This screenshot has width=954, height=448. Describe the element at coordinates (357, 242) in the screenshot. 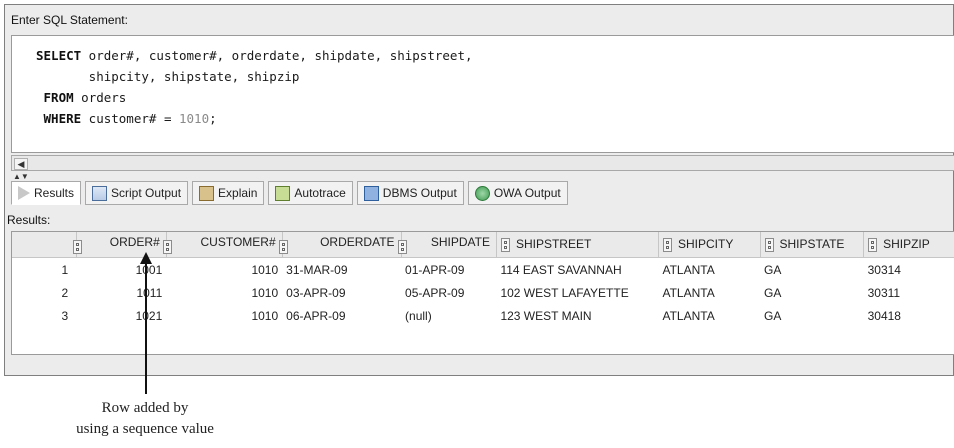

I see `column-header-label: ORDERDATE` at that location.